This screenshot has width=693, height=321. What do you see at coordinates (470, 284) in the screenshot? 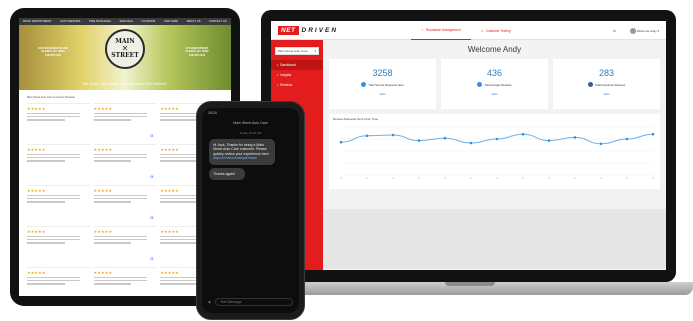
I see `laptop-notch` at bounding box center [470, 284].